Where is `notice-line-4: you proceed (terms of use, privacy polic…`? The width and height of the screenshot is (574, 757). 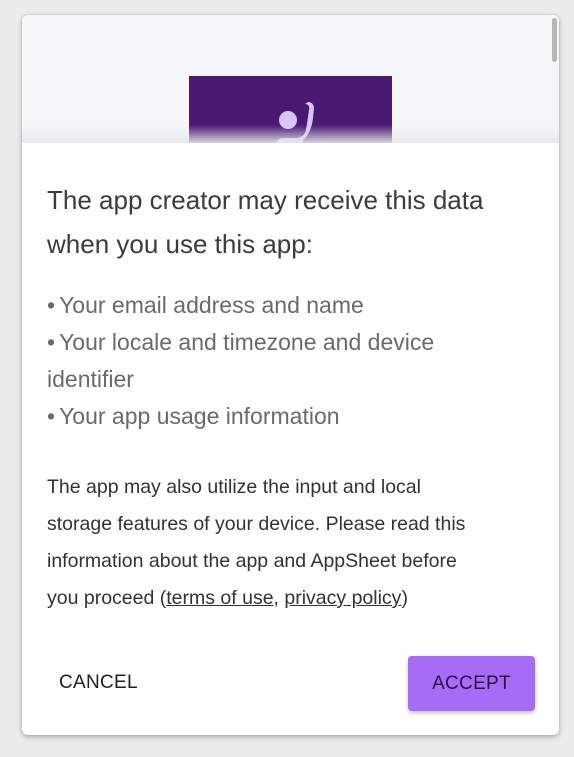
notice-line-4: you proceed (terms of use, privacy polic… is located at coordinates (294, 598).